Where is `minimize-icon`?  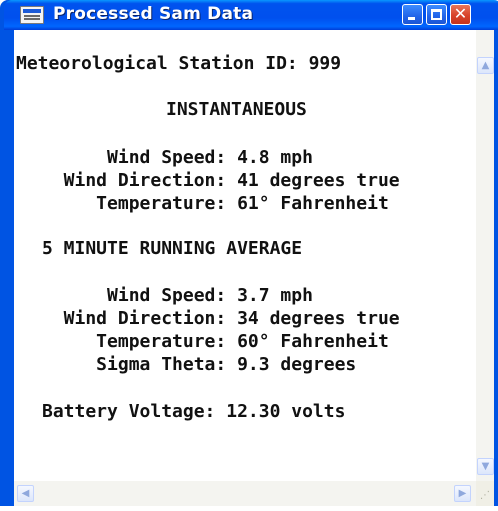
minimize-icon is located at coordinates (411, 18).